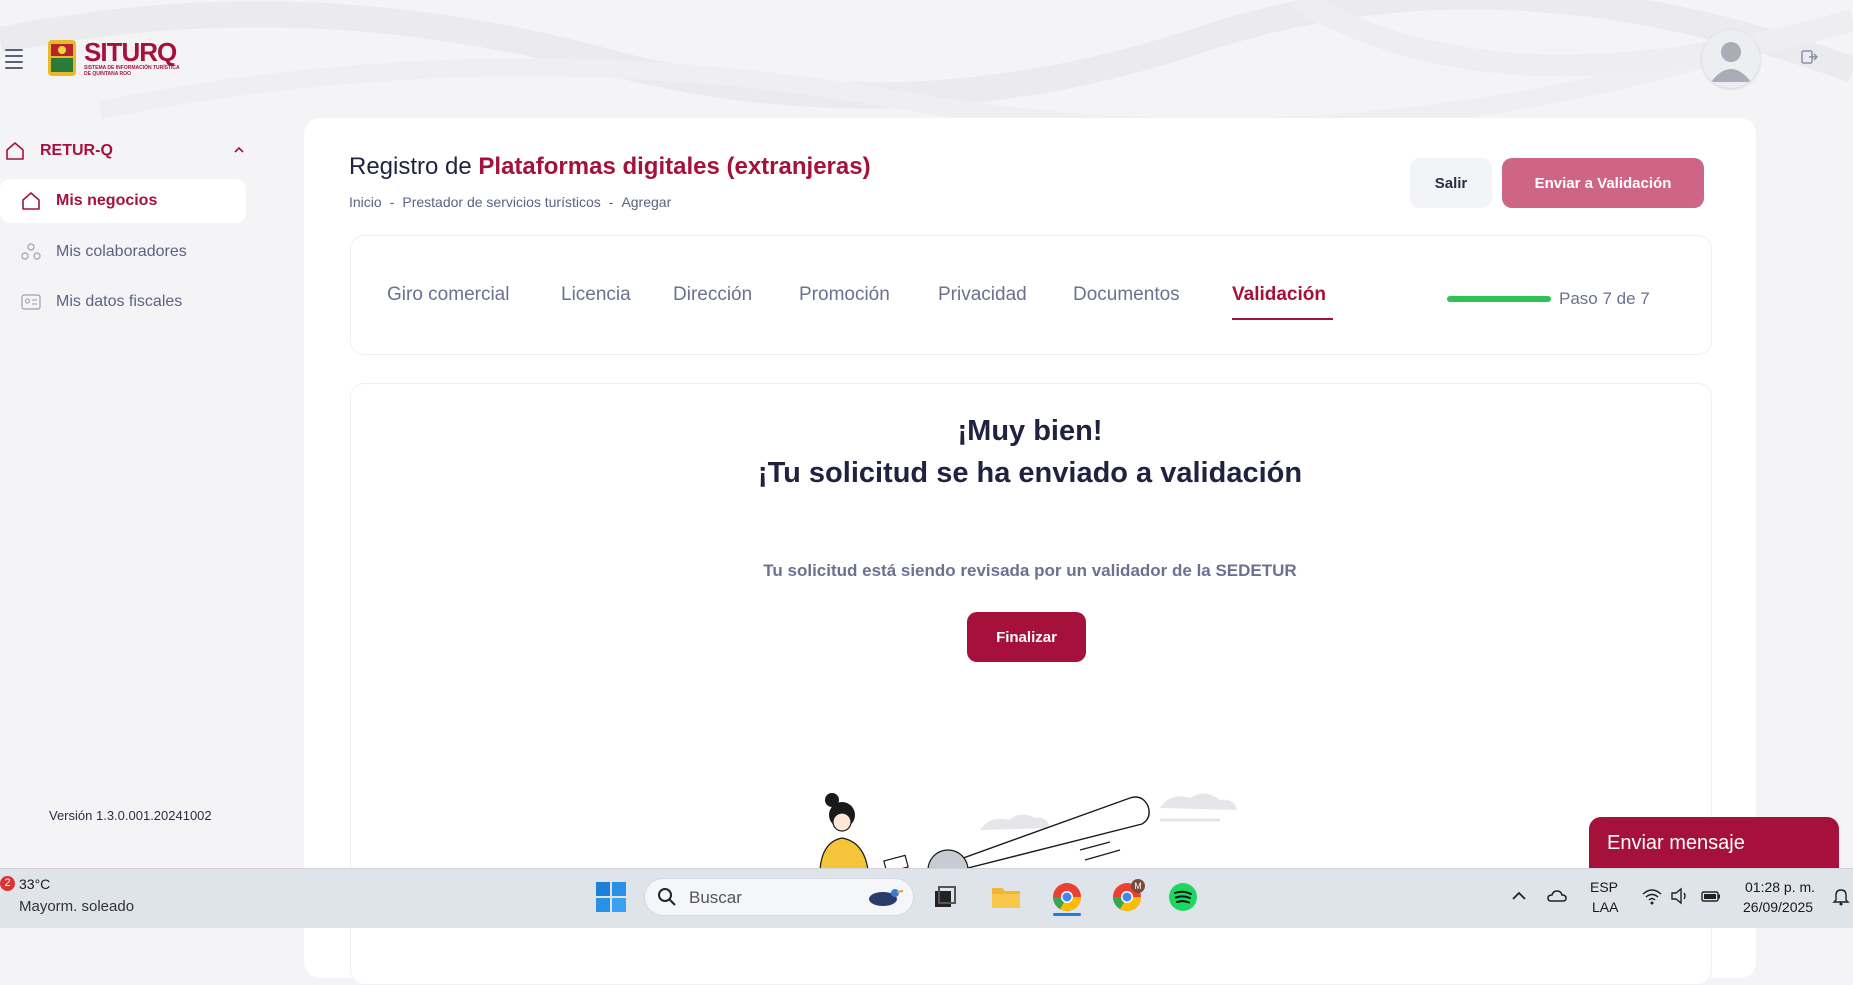 This screenshot has height=985, width=1853. What do you see at coordinates (1604, 887) in the screenshot?
I see `language-indicator-1: ESP` at bounding box center [1604, 887].